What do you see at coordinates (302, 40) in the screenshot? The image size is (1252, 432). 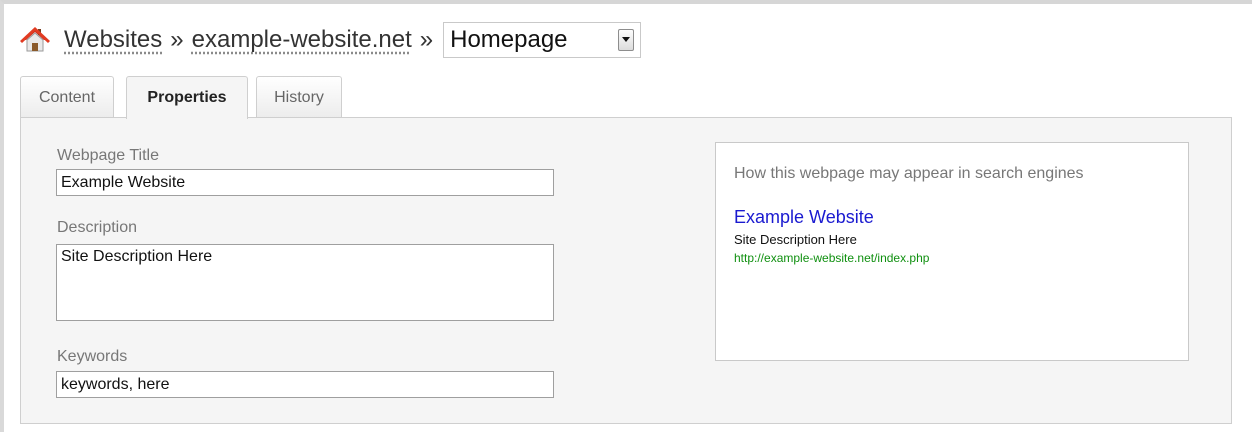 I see `breadcrumb-site-link: example-website.net` at bounding box center [302, 40].